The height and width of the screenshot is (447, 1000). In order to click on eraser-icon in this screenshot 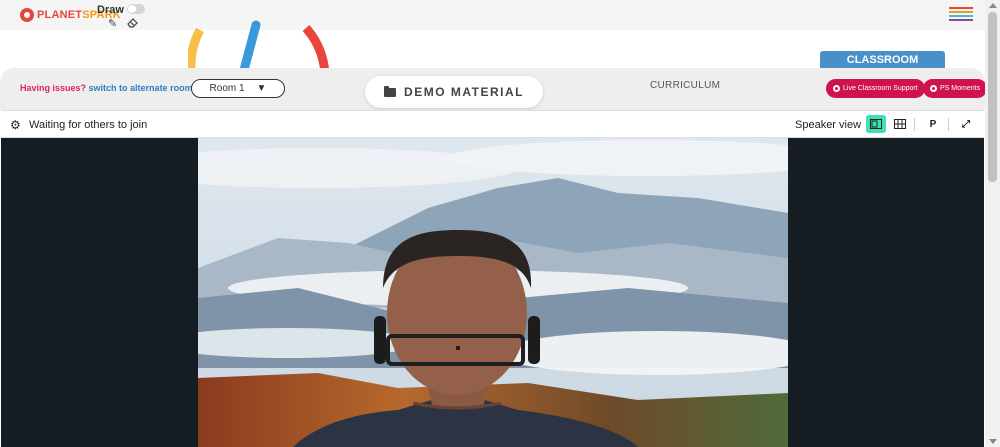, I will do `click(132, 24)`.